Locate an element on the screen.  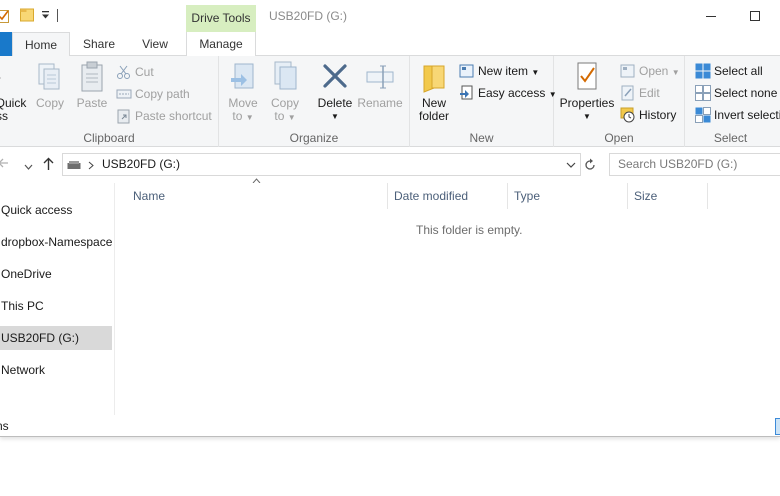
minimize-icon is located at coordinates (711, 16).